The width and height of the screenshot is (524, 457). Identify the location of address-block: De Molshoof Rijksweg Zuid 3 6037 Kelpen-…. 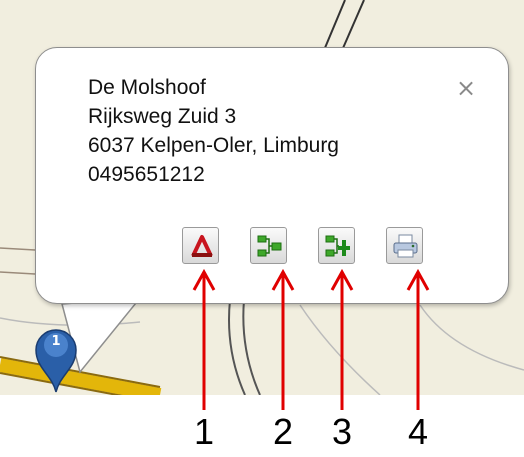
(213, 131).